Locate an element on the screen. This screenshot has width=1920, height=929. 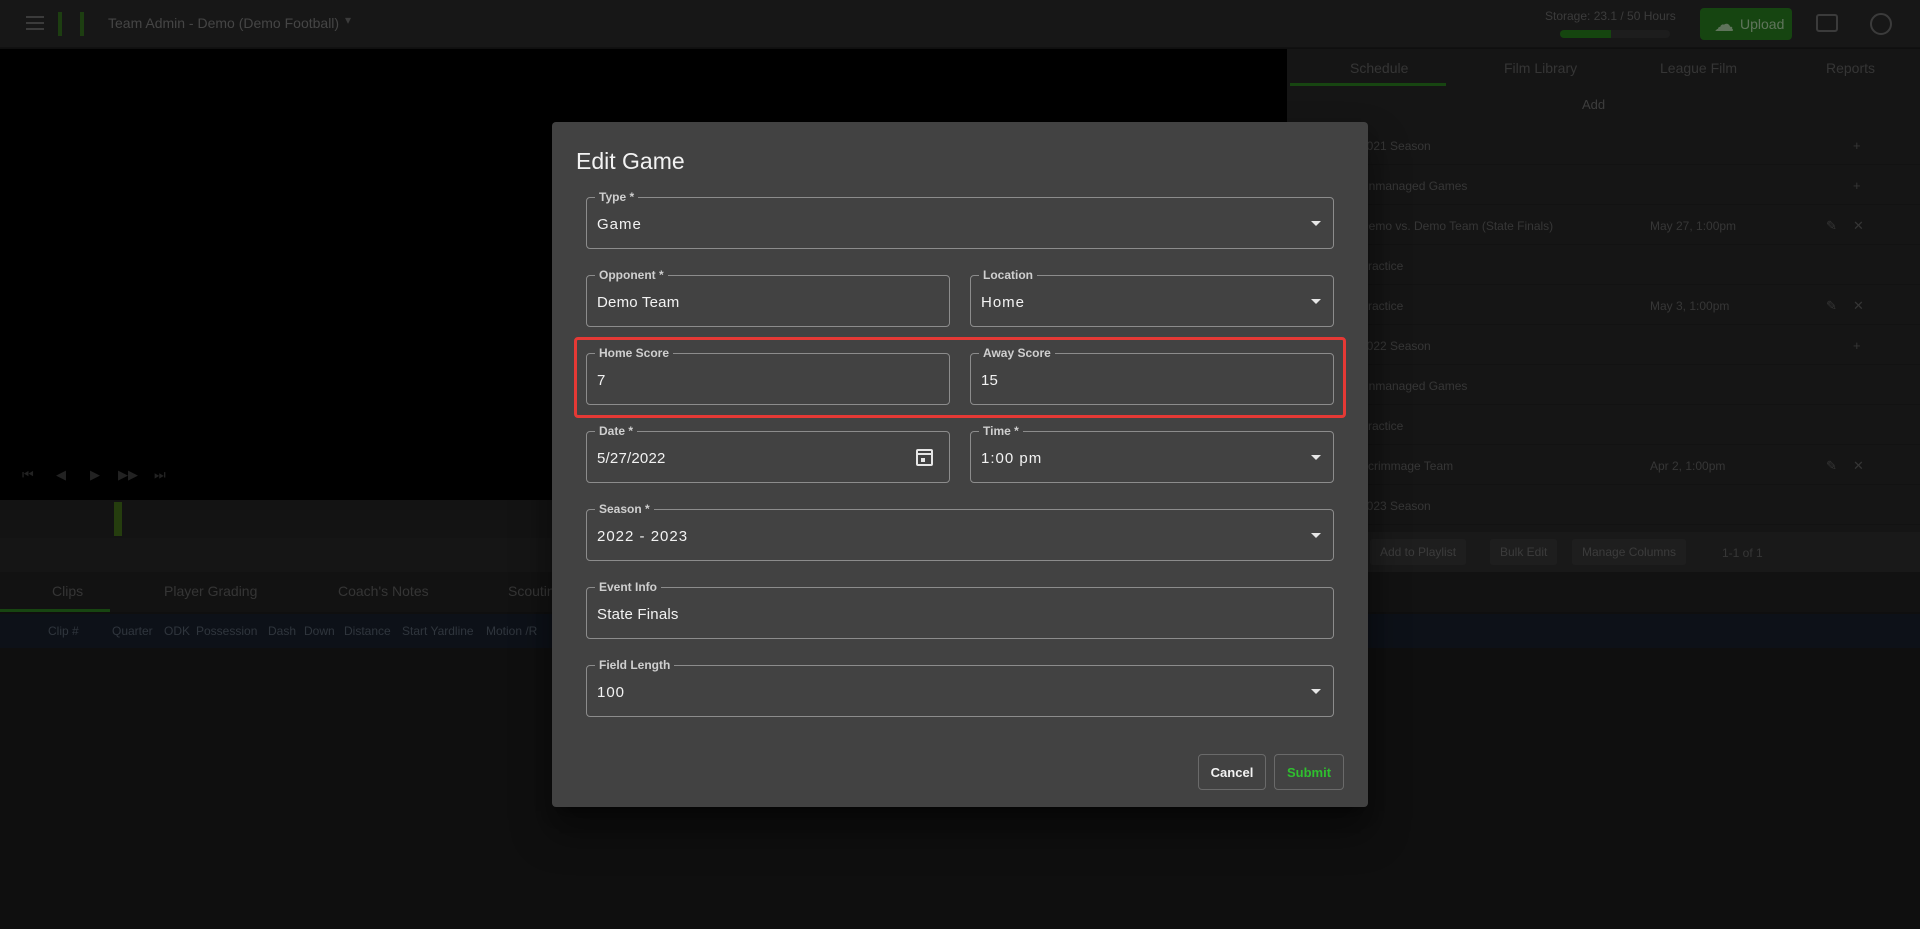
field-label: Home Score is located at coordinates (634, 353).